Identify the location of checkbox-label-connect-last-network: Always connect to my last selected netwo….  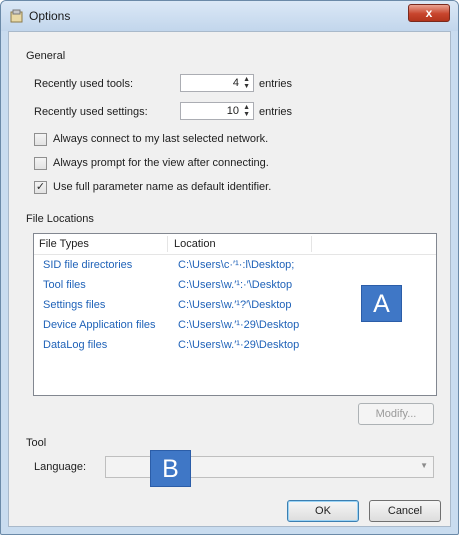
(161, 139).